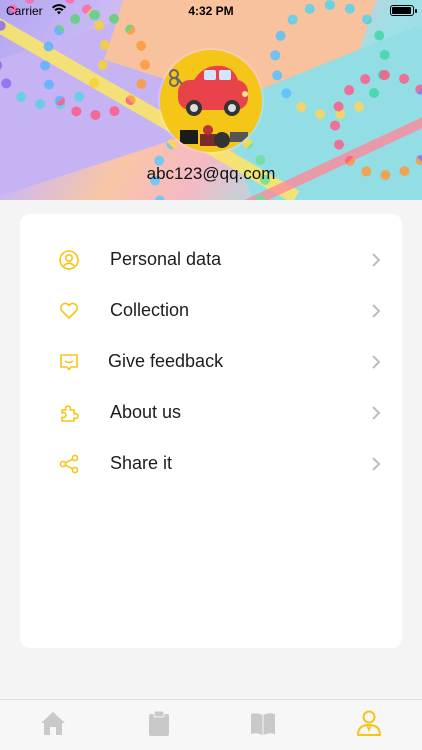 This screenshot has width=422, height=750. Describe the element at coordinates (208, 106) in the screenshot. I see `toy-car-icon` at that location.